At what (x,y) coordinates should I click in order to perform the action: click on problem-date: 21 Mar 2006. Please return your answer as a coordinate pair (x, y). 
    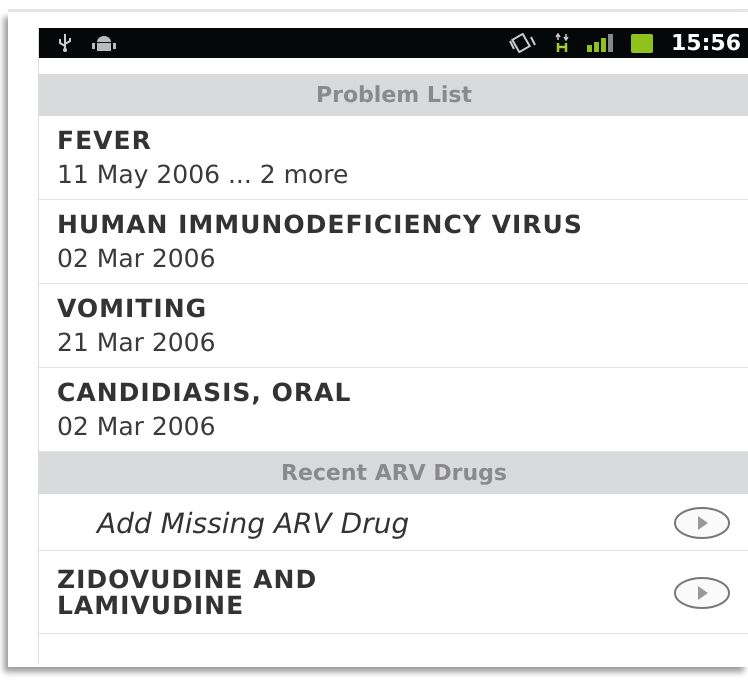
    Looking at the image, I should click on (136, 342).